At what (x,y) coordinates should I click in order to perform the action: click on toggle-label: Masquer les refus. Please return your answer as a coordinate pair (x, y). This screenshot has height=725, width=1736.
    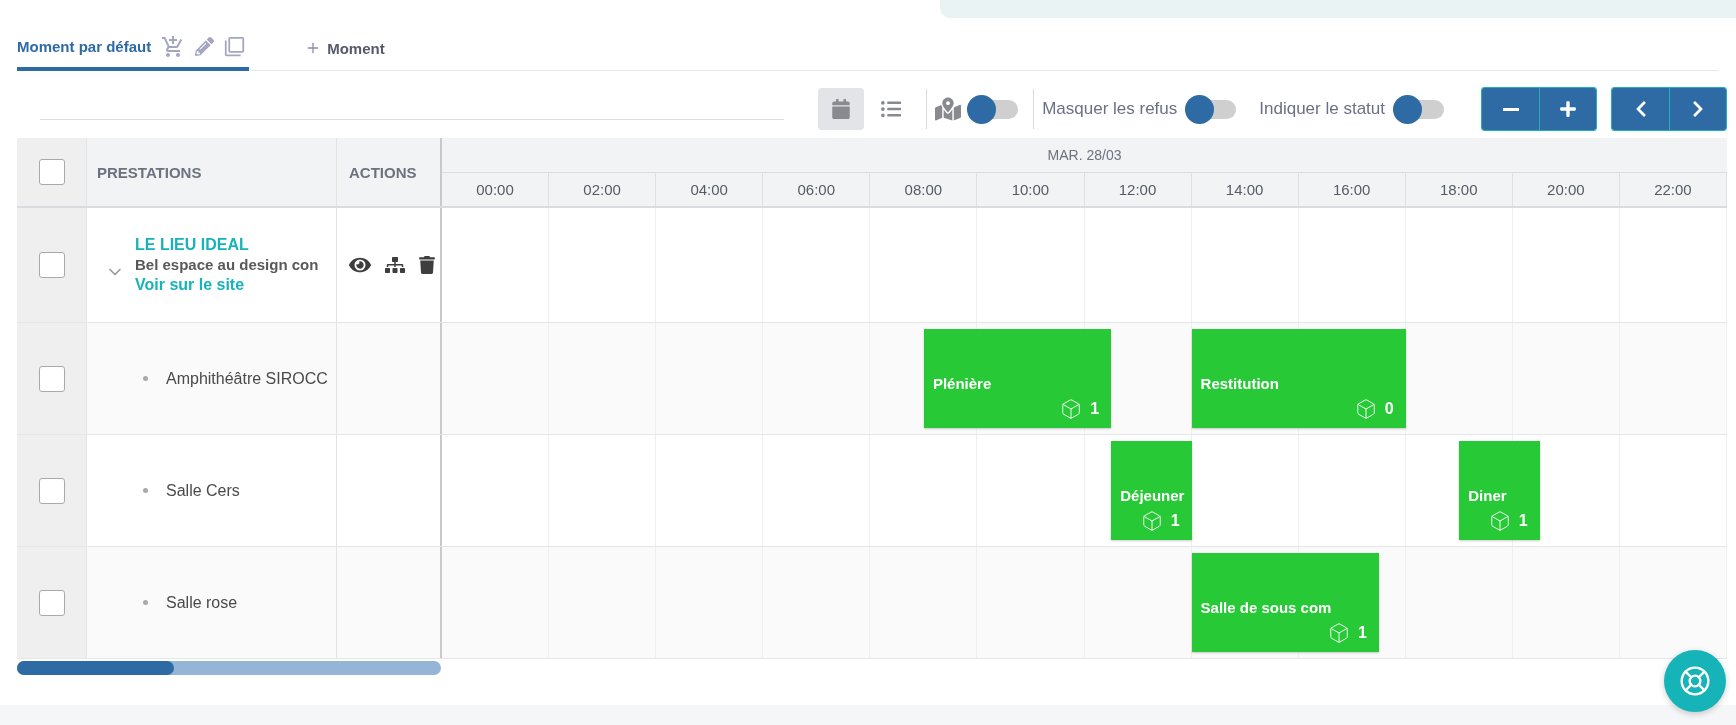
    Looking at the image, I should click on (1110, 109).